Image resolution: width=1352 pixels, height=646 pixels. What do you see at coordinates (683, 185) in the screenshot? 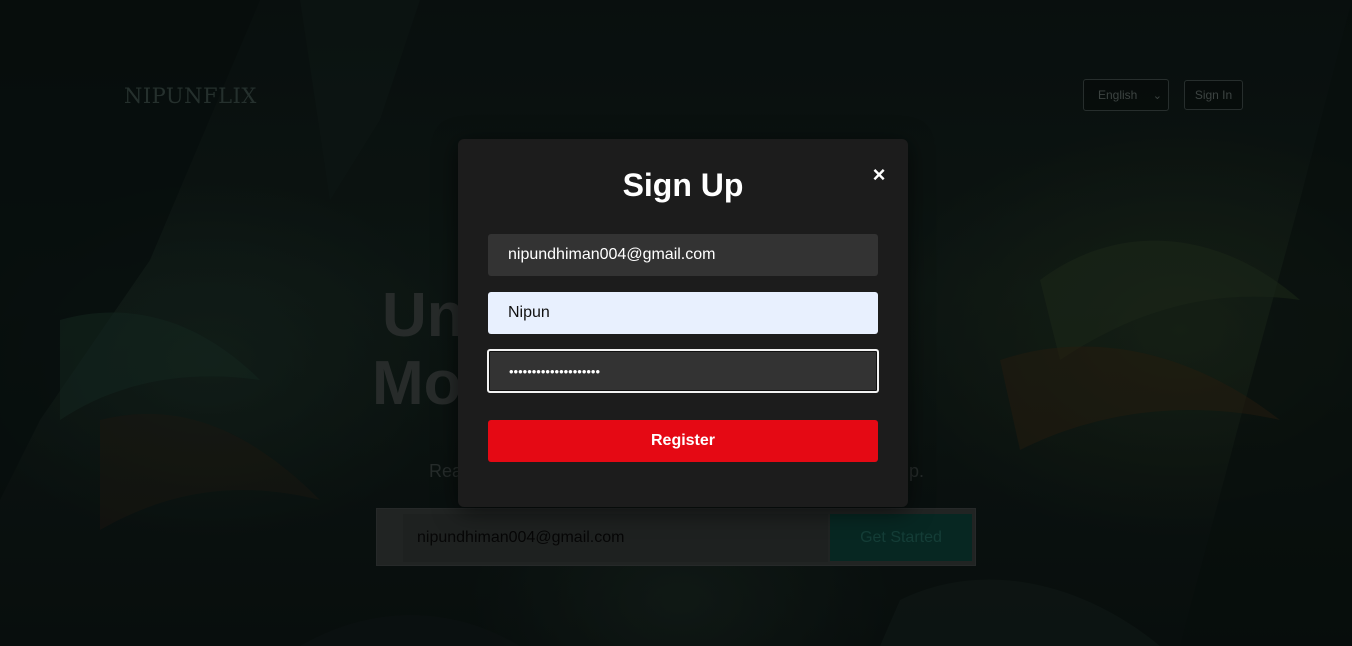
I see `modal-title: Sign Up` at bounding box center [683, 185].